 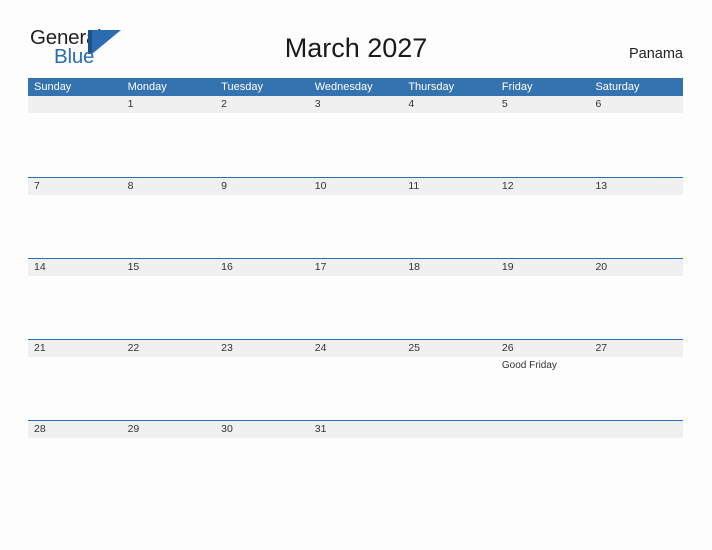 I want to click on calendar-day-cell: 2, so click(x=262, y=136).